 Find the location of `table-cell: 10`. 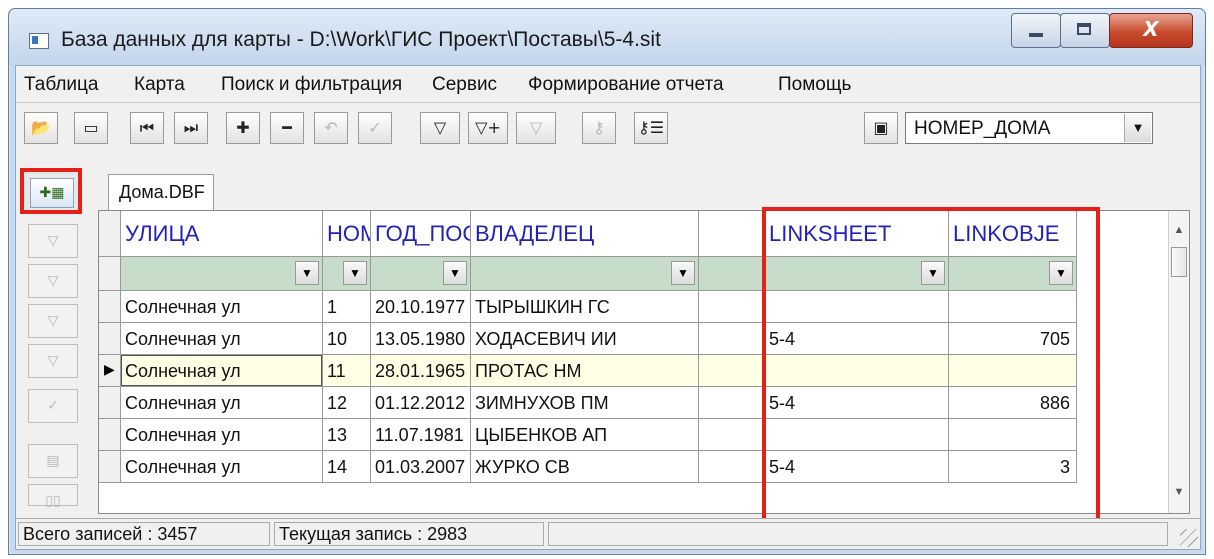

table-cell: 10 is located at coordinates (347, 339).